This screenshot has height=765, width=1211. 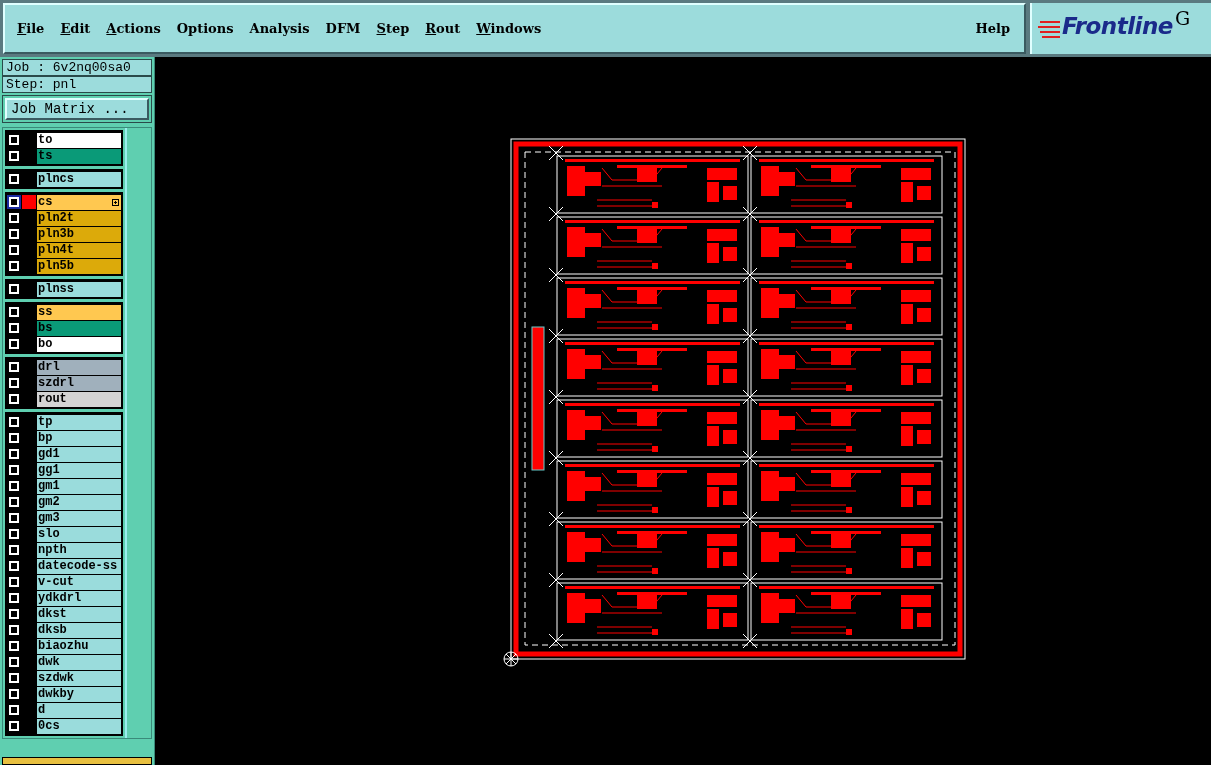 I want to click on layer-name: v-cut, so click(x=79, y=582).